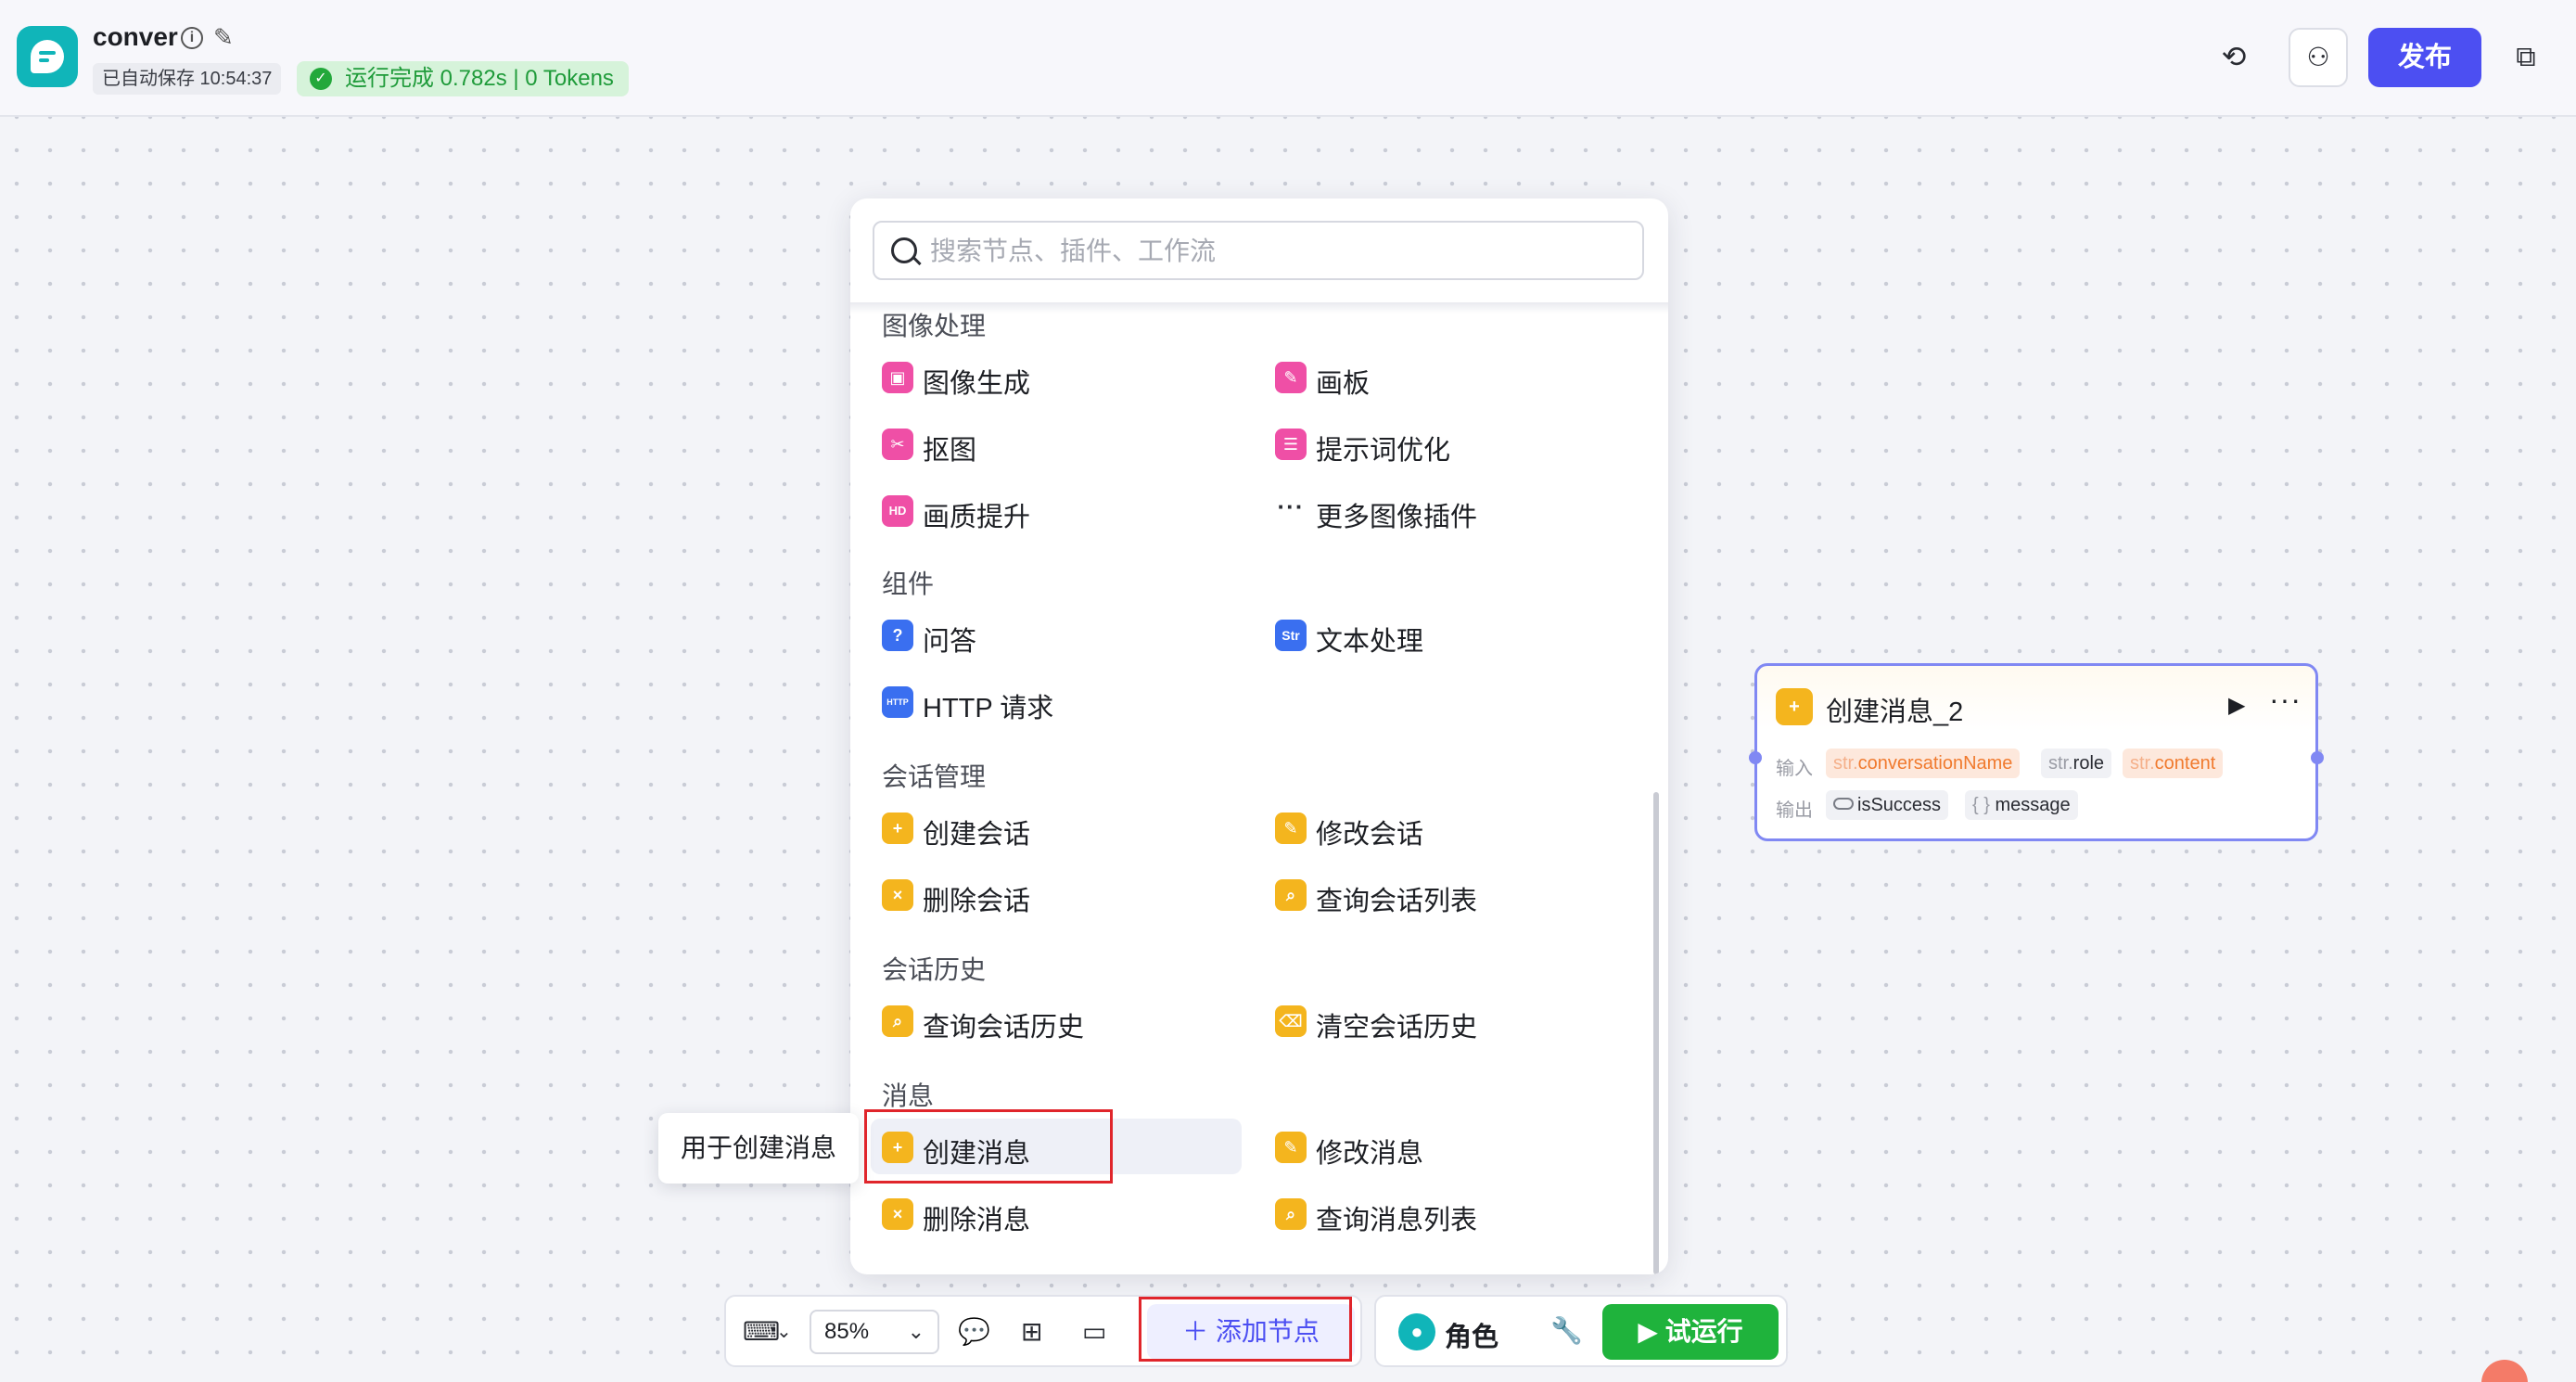  I want to click on search-icon, so click(904, 250).